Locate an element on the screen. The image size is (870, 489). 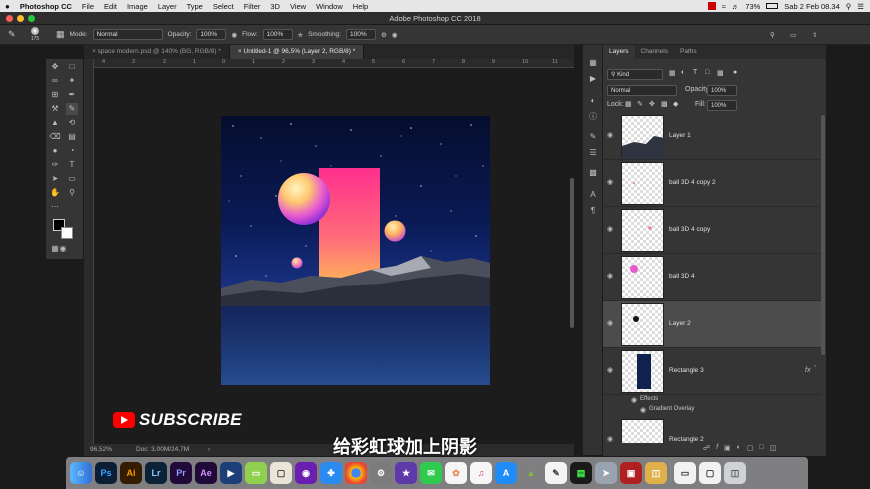
gear-icon: ⚙ is located at coordinates (384, 35).